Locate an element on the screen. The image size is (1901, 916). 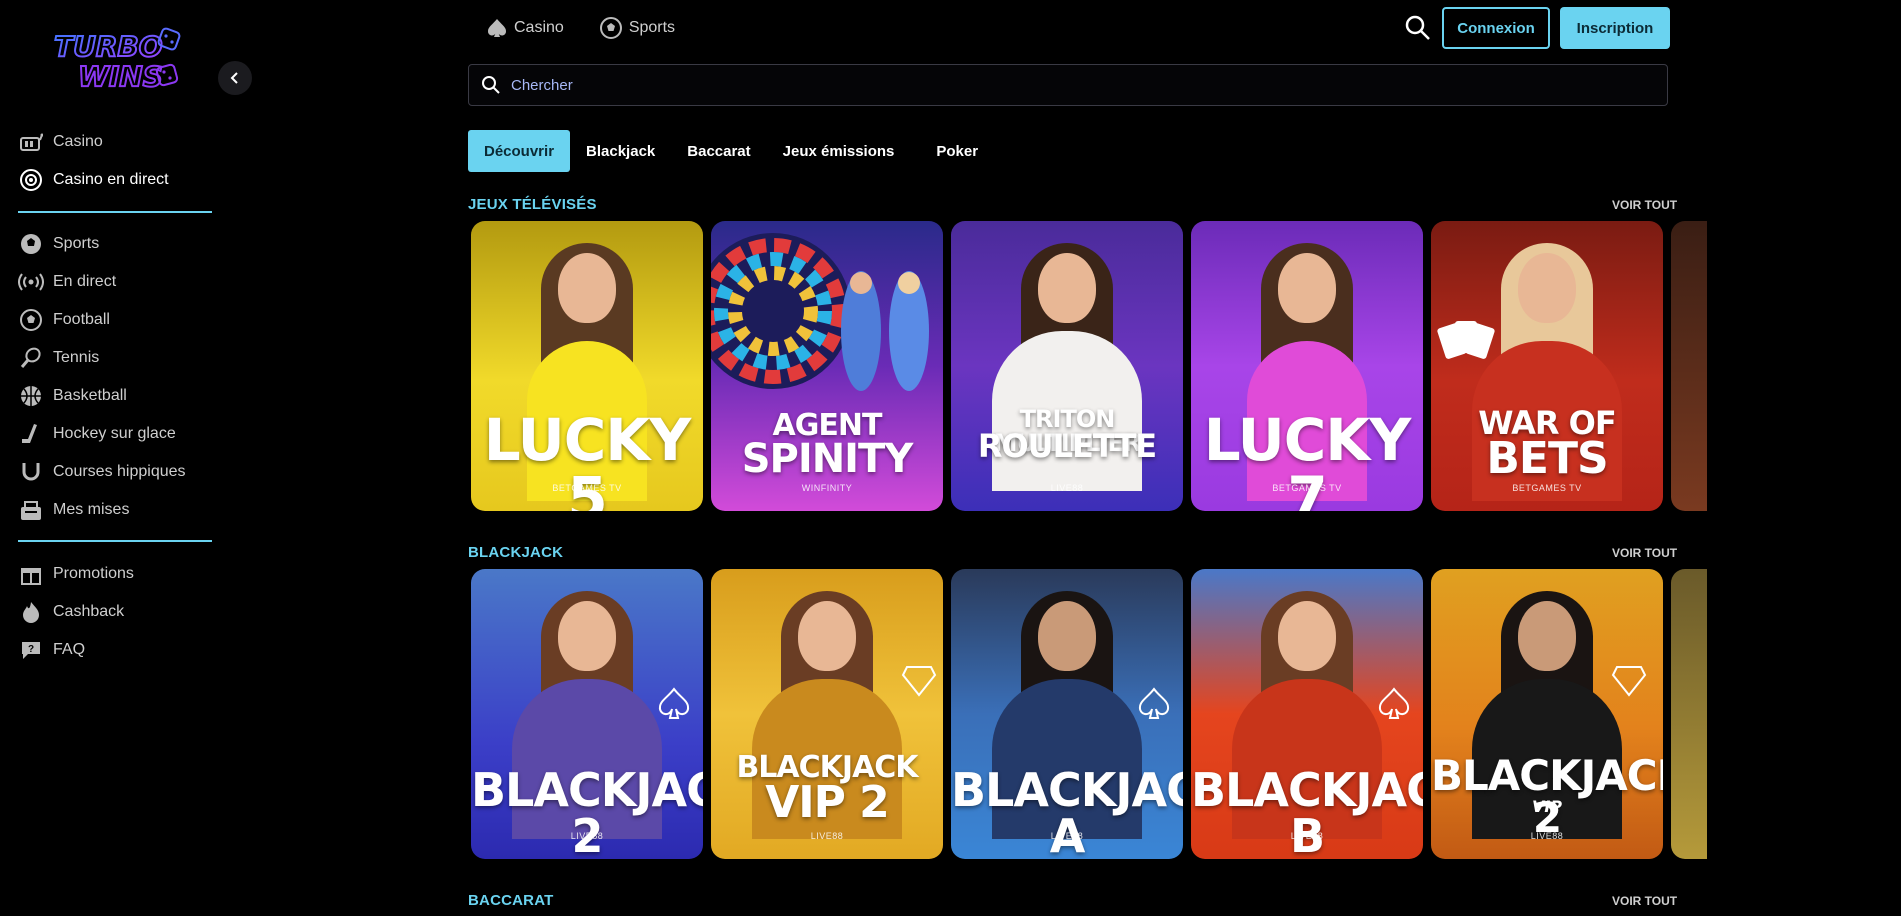
game-card: BLACKJACK VIP 2 LIVE88 is located at coordinates (827, 714).